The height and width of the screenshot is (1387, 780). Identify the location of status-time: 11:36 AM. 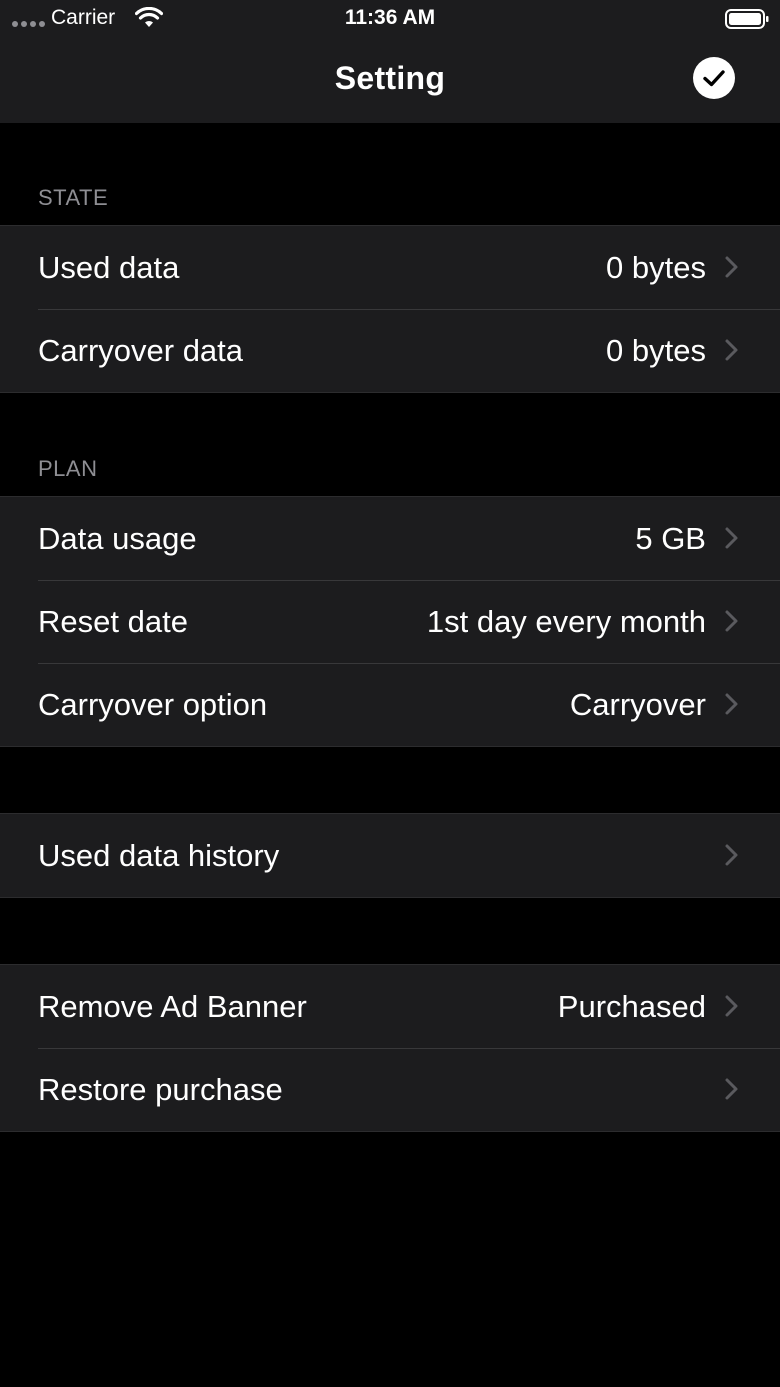
(390, 17).